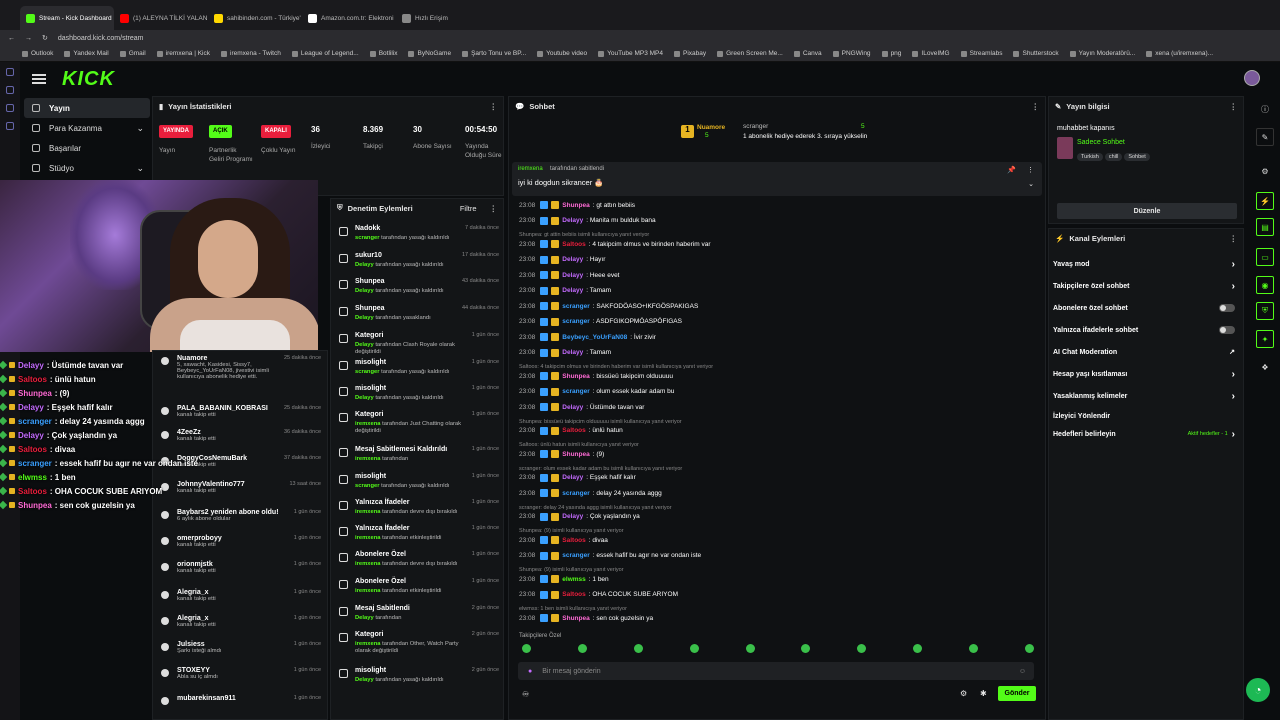 Image resolution: width=1280 pixels, height=720 pixels. Describe the element at coordinates (963, 693) in the screenshot. I see `gear-icon: ⚙` at that location.